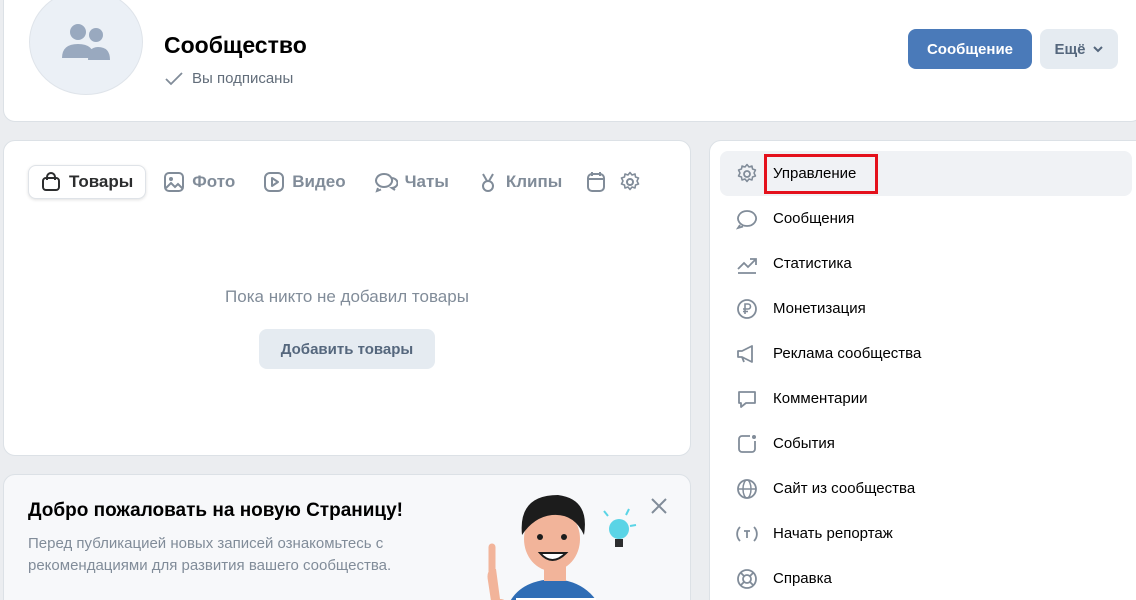 Image resolution: width=1136 pixels, height=600 pixels. What do you see at coordinates (926, 533) in the screenshot?
I see `side-menu-item-broadcast: Начать репортаж` at bounding box center [926, 533].